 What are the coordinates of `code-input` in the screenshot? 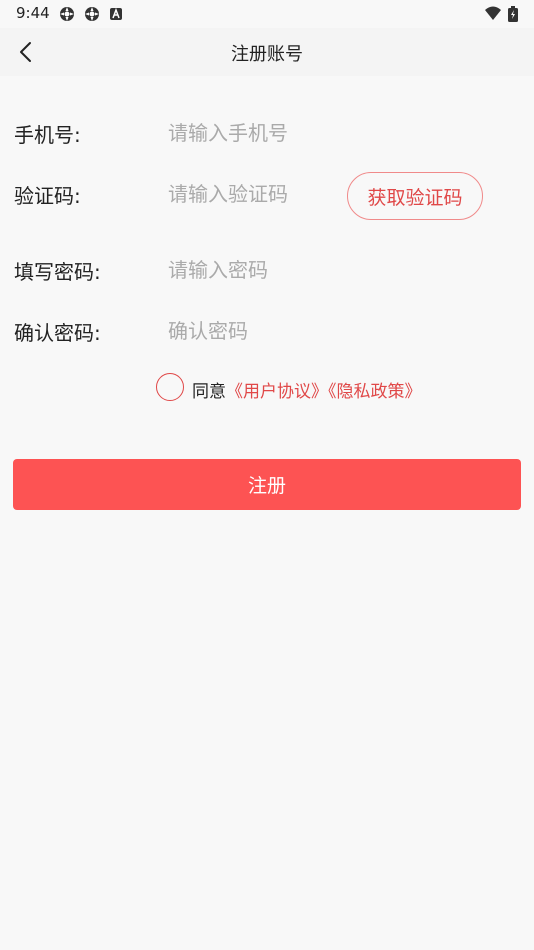 It's located at (253, 194).